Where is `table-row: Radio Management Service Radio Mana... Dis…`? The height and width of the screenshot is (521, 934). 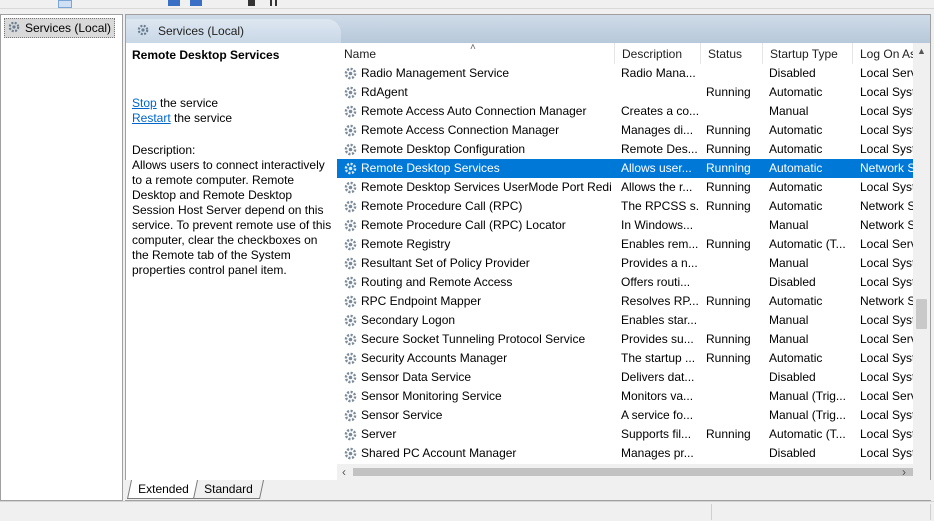 table-row: Radio Management Service Radio Mana... Dis… is located at coordinates (633, 73).